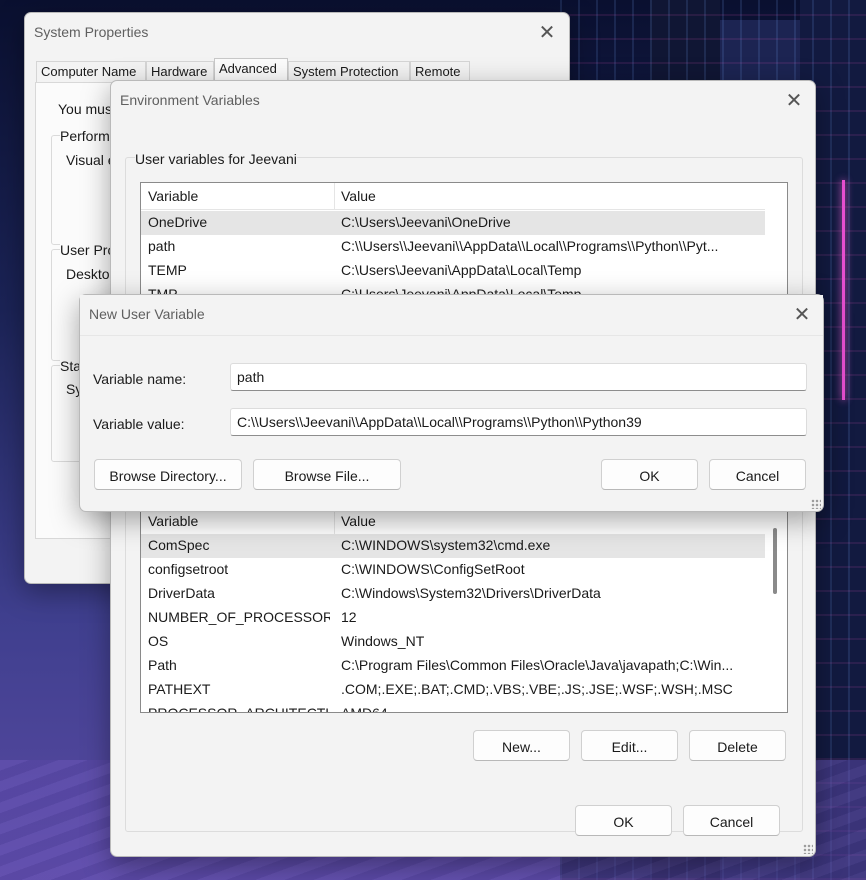 The height and width of the screenshot is (880, 866). I want to click on tab-hardware: Hardware, so click(180, 71).